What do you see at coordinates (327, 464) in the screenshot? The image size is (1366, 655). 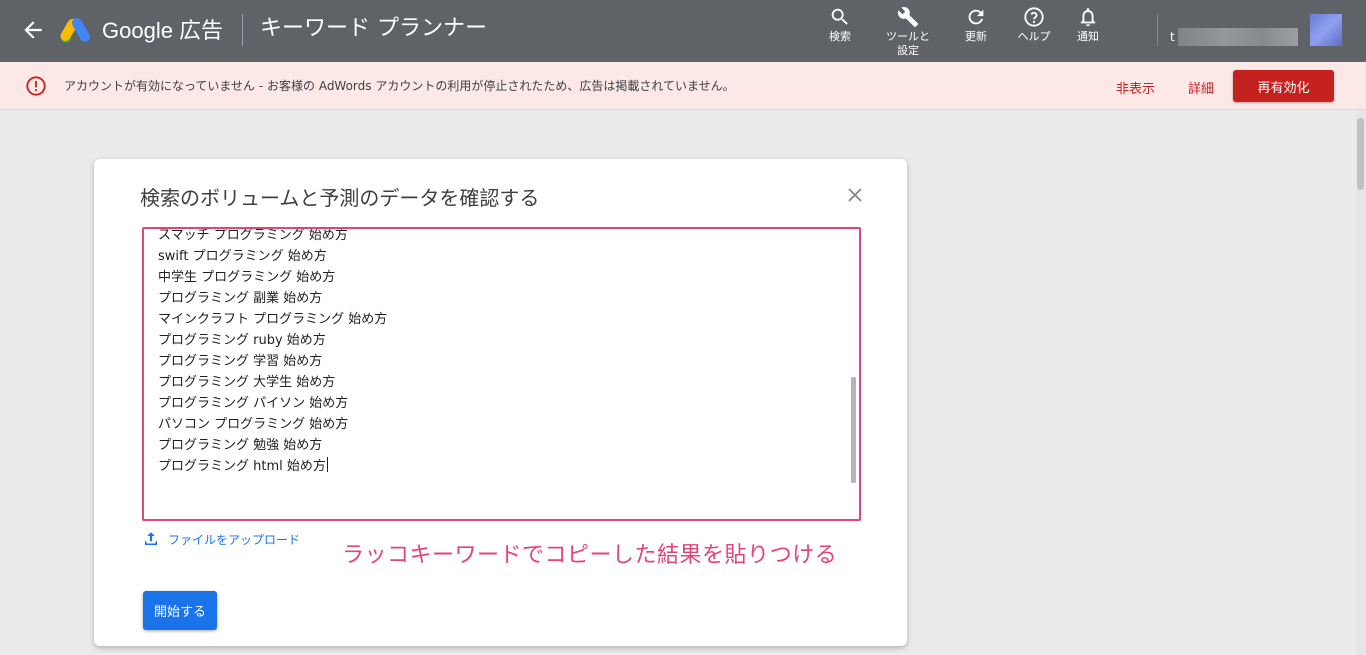 I see `text-caret` at bounding box center [327, 464].